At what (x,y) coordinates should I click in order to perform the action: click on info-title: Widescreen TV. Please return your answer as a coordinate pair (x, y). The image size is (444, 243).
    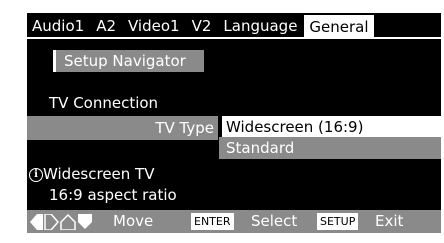
    Looking at the image, I should click on (99, 174).